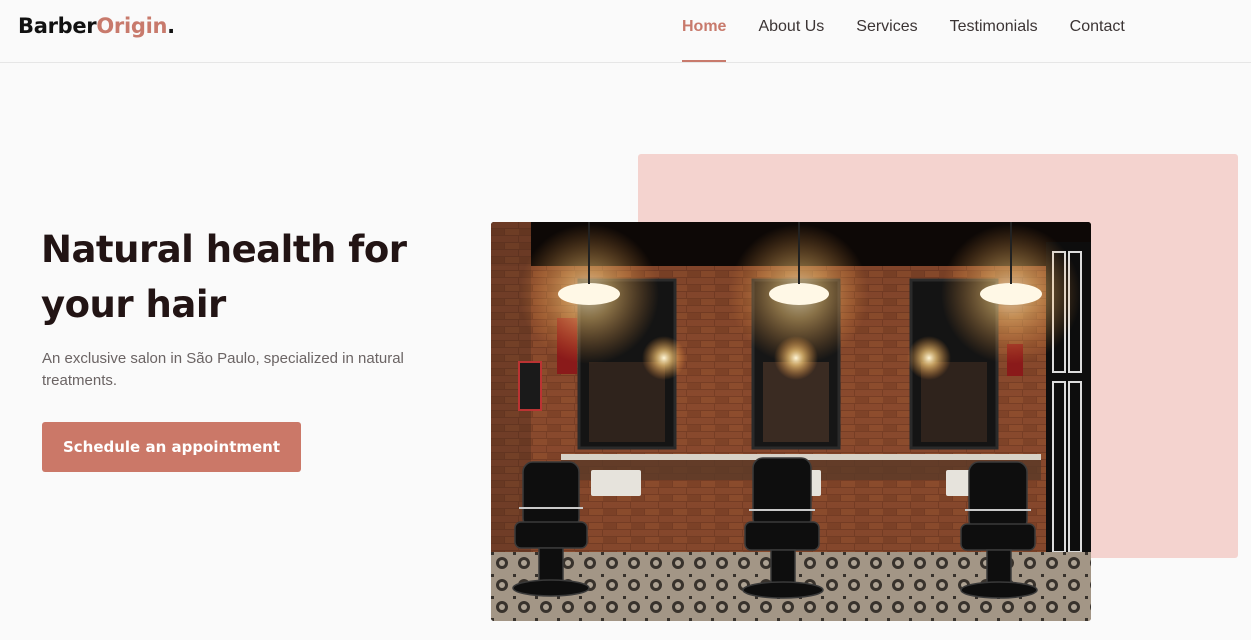  What do you see at coordinates (224, 277) in the screenshot?
I see `hero-title: Natural health for your hair` at bounding box center [224, 277].